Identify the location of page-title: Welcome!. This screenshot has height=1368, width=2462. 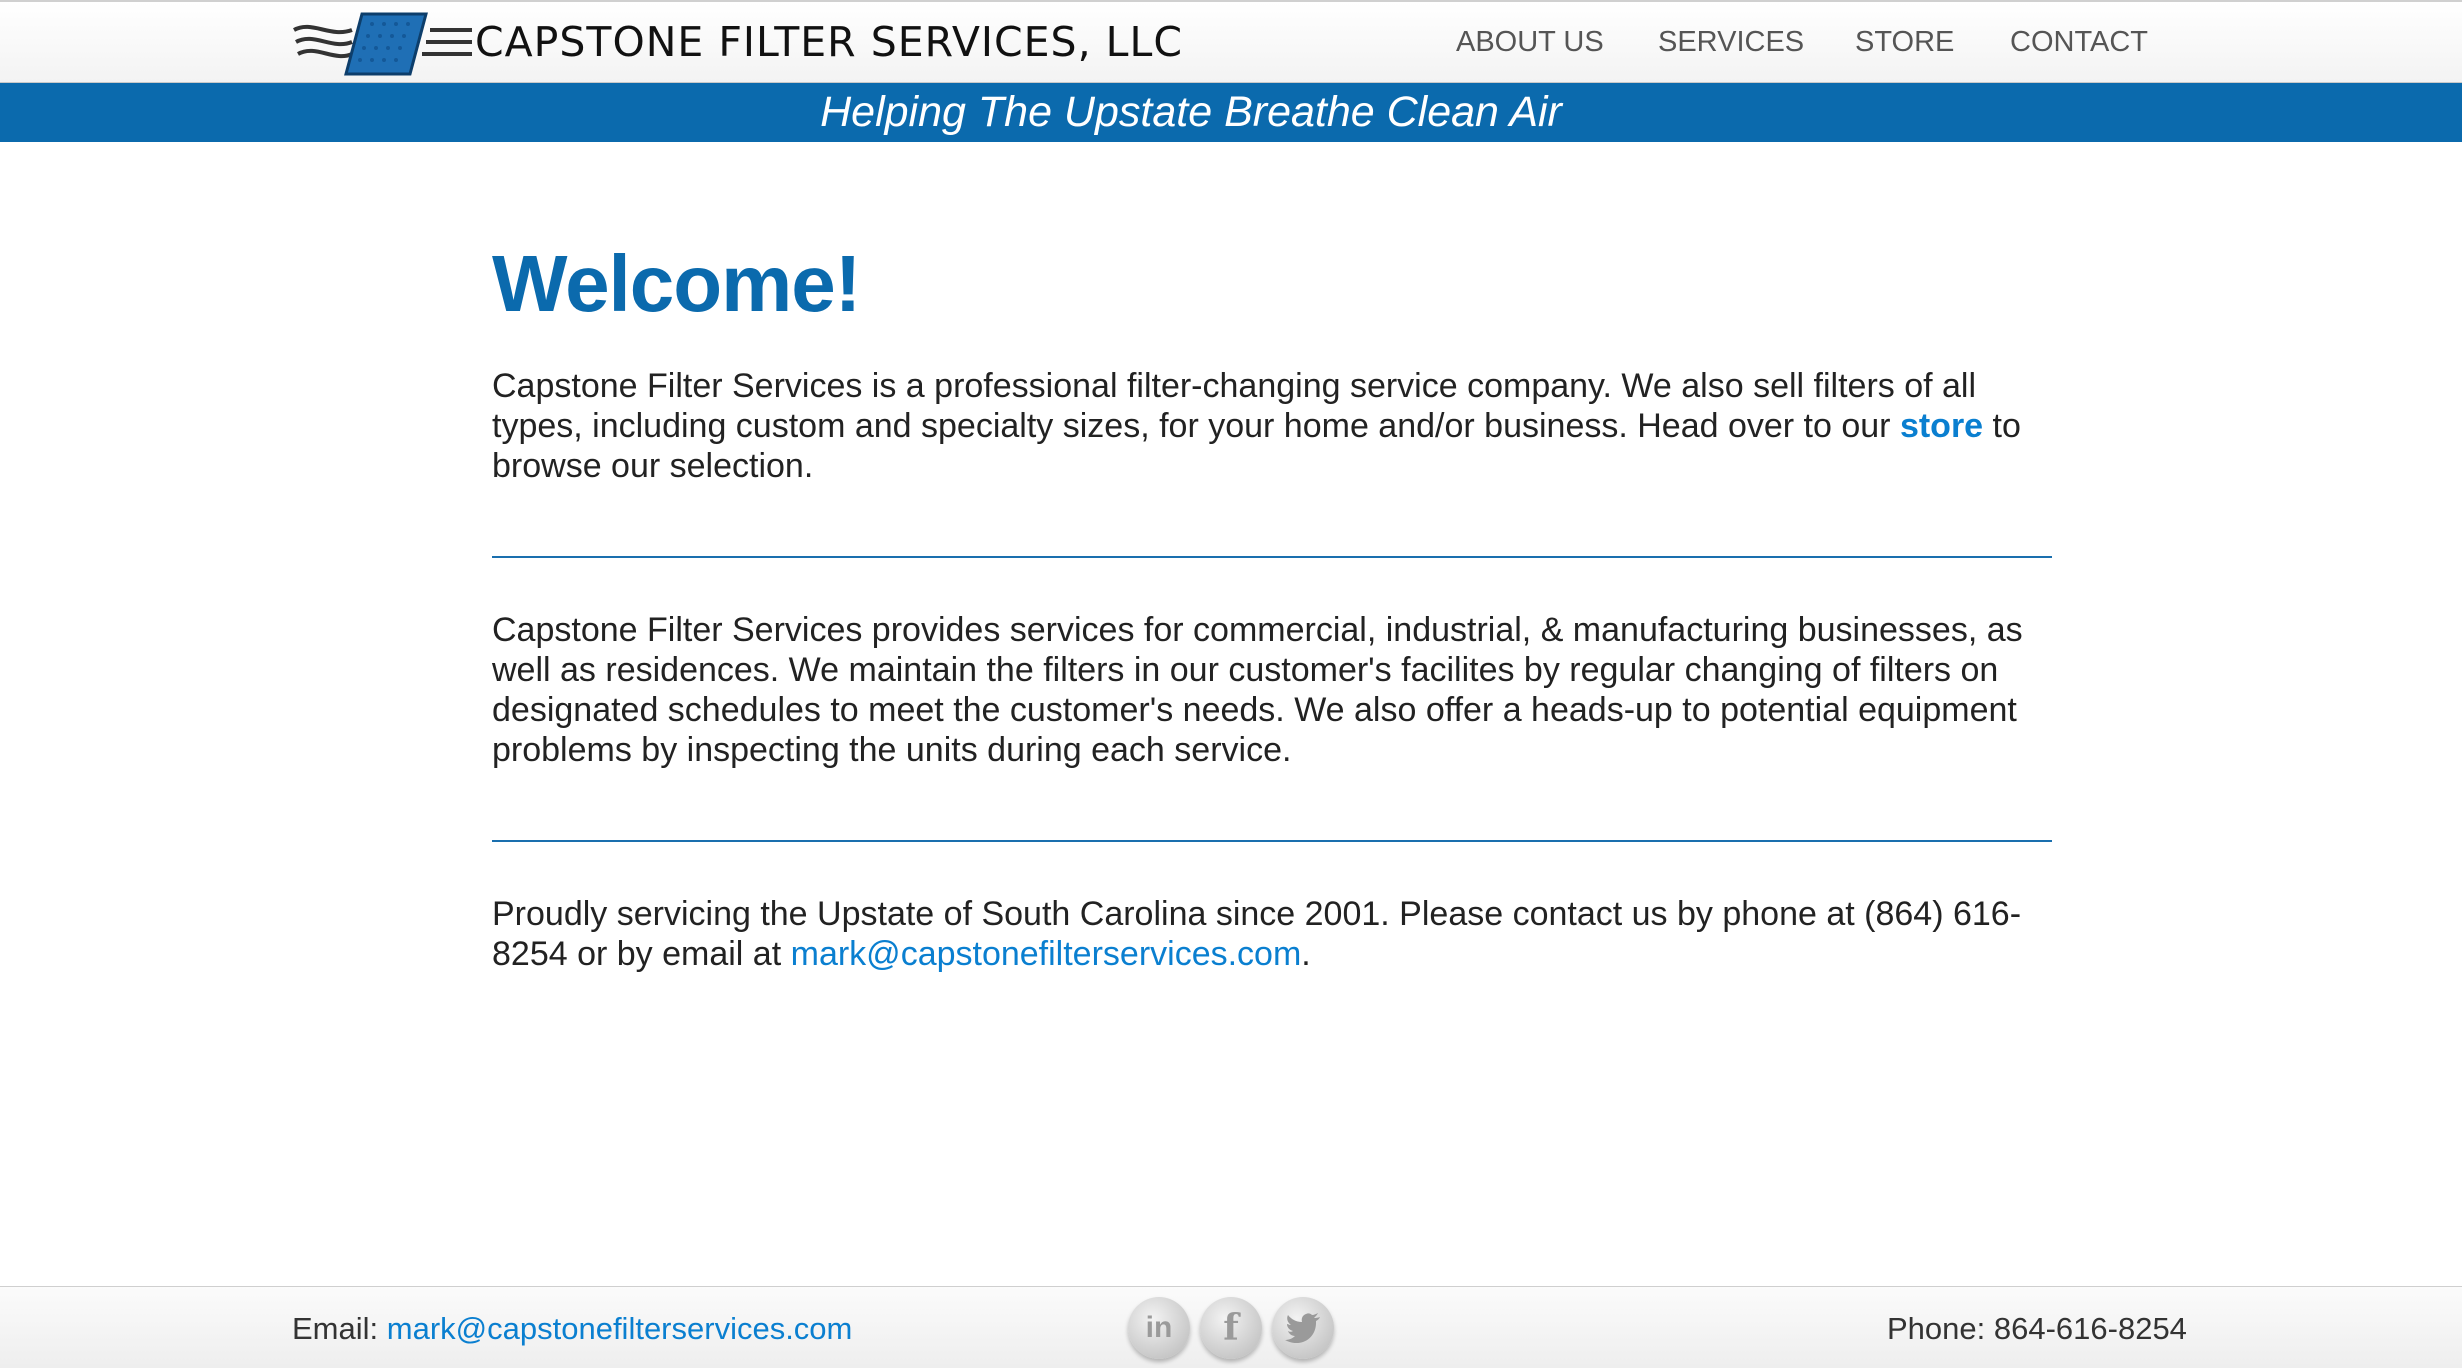
(676, 283).